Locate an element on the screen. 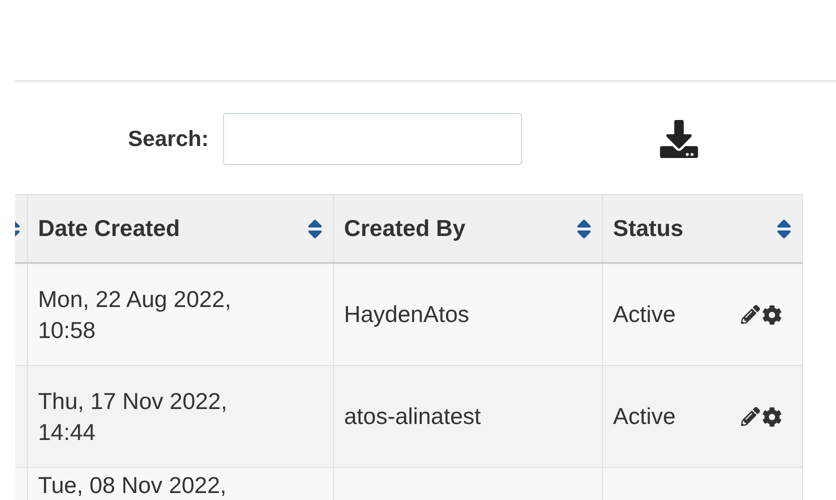  column-header: Date Created is located at coordinates (181, 228).